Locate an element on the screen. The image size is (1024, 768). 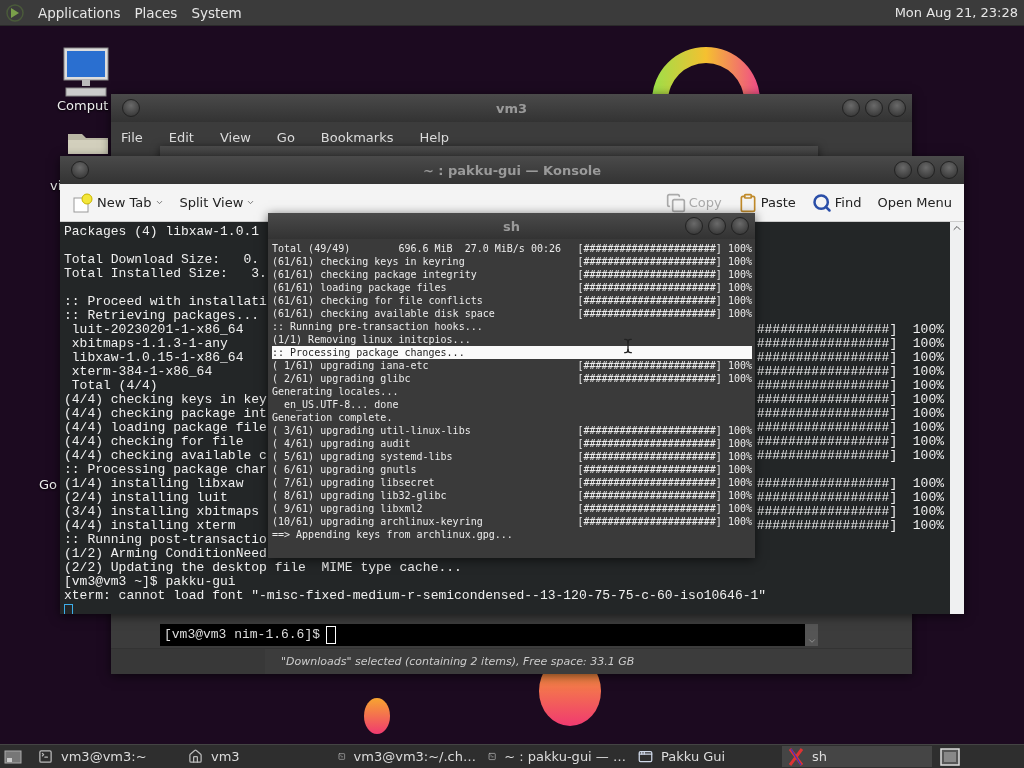
terminal-line: Generation complete. is located at coordinates (332, 417).